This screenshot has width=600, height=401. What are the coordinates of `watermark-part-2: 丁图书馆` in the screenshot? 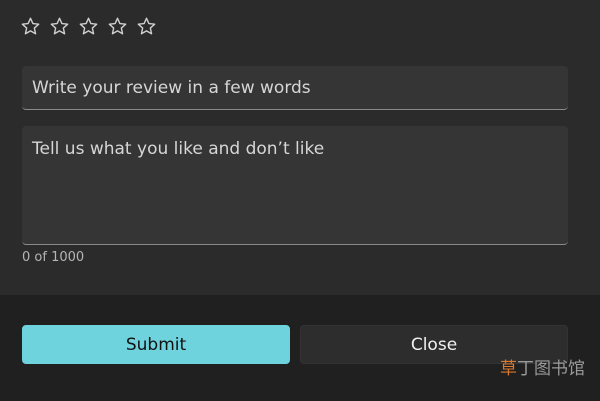 It's located at (551, 369).